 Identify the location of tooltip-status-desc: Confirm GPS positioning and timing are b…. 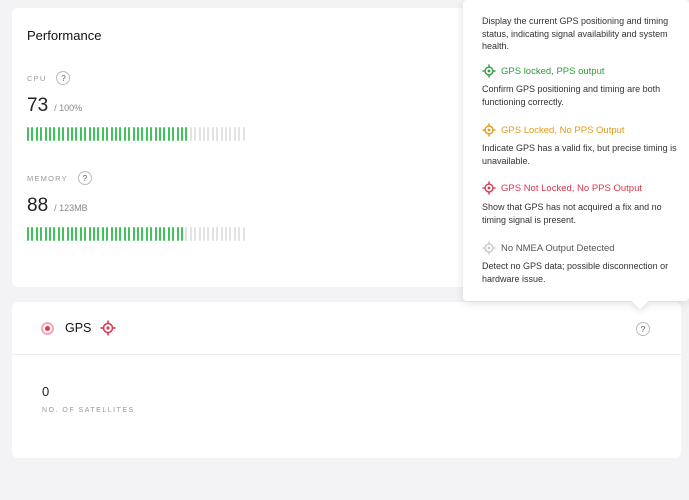
(571, 95).